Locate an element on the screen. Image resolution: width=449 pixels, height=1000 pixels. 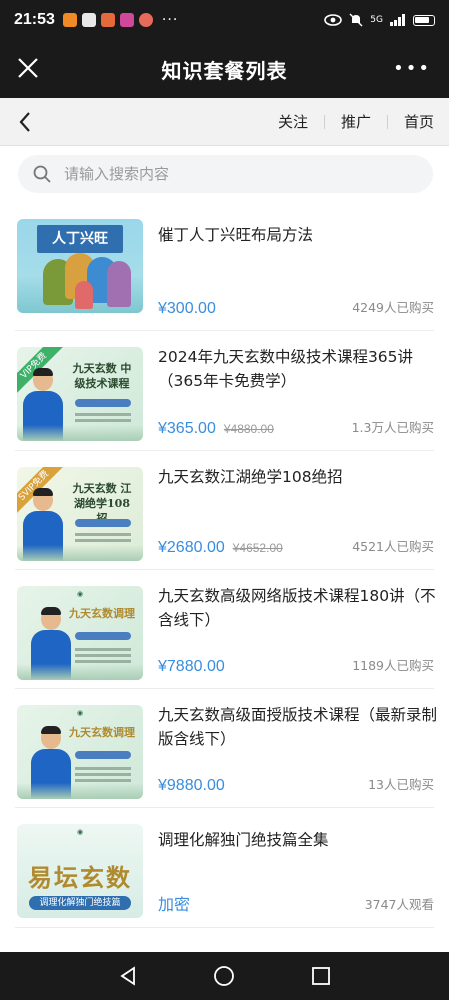
course-thumbnail: VIP免费 九天玄数 中级技术课程 is located at coordinates (80, 394).